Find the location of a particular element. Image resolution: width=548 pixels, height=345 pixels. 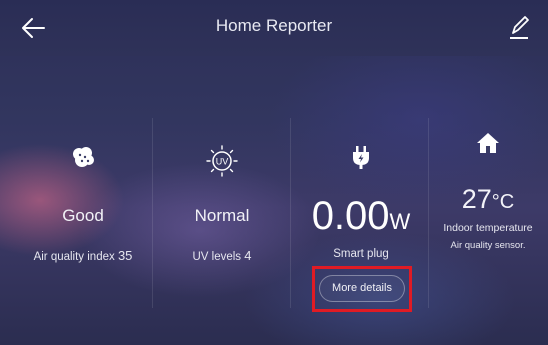

air-quality-icon is located at coordinates (83, 157).